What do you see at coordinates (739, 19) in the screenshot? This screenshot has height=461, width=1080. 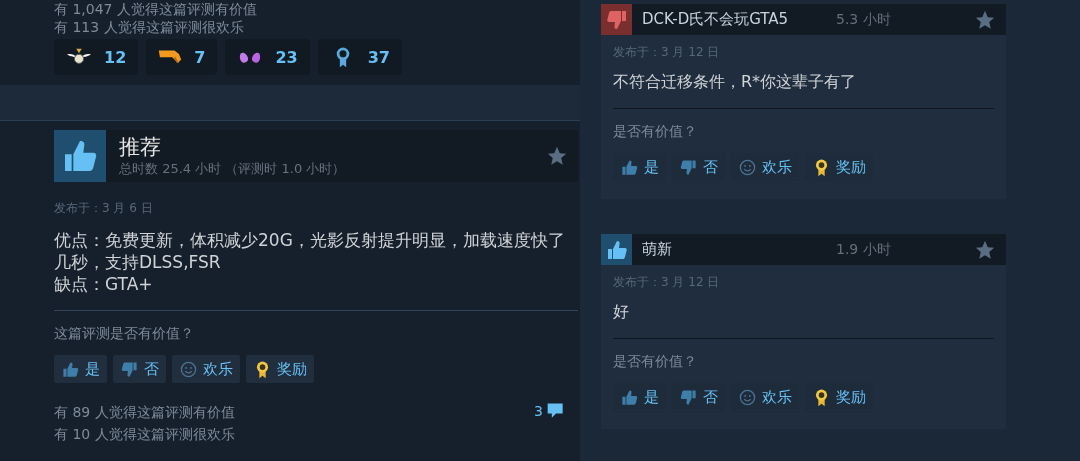 I see `author-name: DCK-D氏不会玩GTA5` at bounding box center [739, 19].